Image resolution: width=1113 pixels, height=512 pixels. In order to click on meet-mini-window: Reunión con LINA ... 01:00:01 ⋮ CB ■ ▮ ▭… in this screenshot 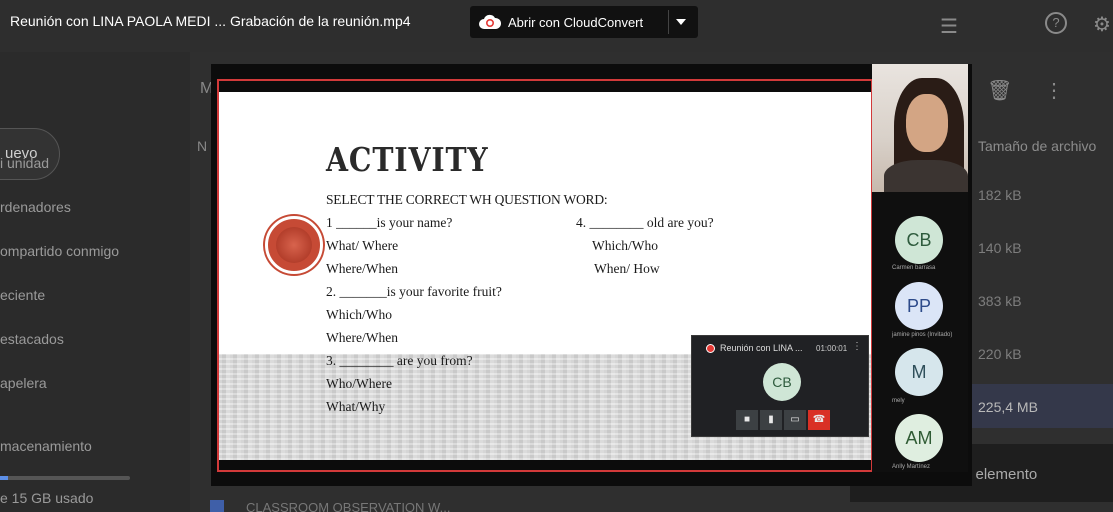, I will do `click(780, 386)`.